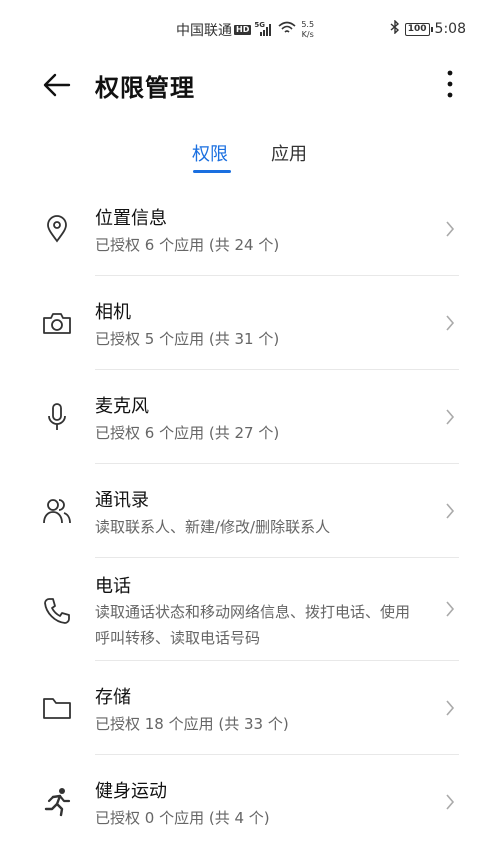  What do you see at coordinates (250, 229) in the screenshot?
I see `permission-item-location: 位置信息 已授权 6 个应用 (共 24 个)` at bounding box center [250, 229].